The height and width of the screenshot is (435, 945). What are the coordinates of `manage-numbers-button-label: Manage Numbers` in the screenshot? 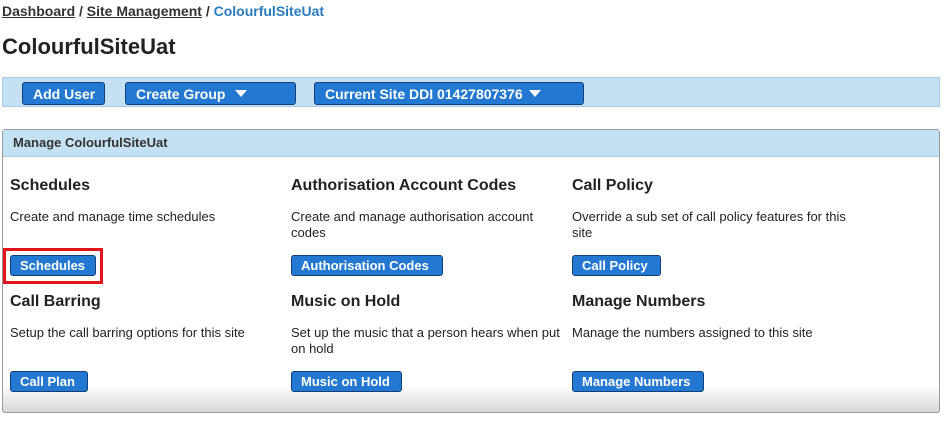 It's located at (636, 381).